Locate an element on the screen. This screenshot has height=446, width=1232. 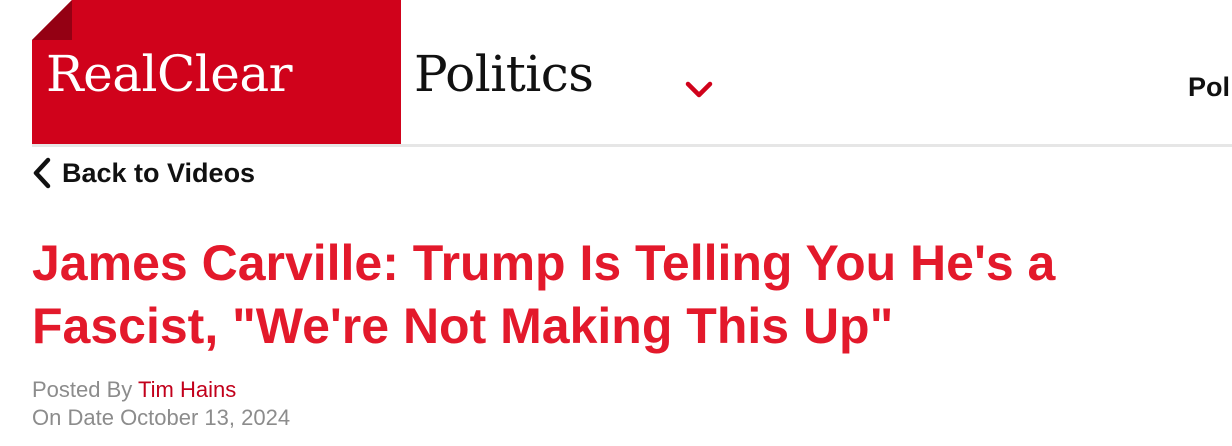
chevron-left-icon is located at coordinates (42, 173).